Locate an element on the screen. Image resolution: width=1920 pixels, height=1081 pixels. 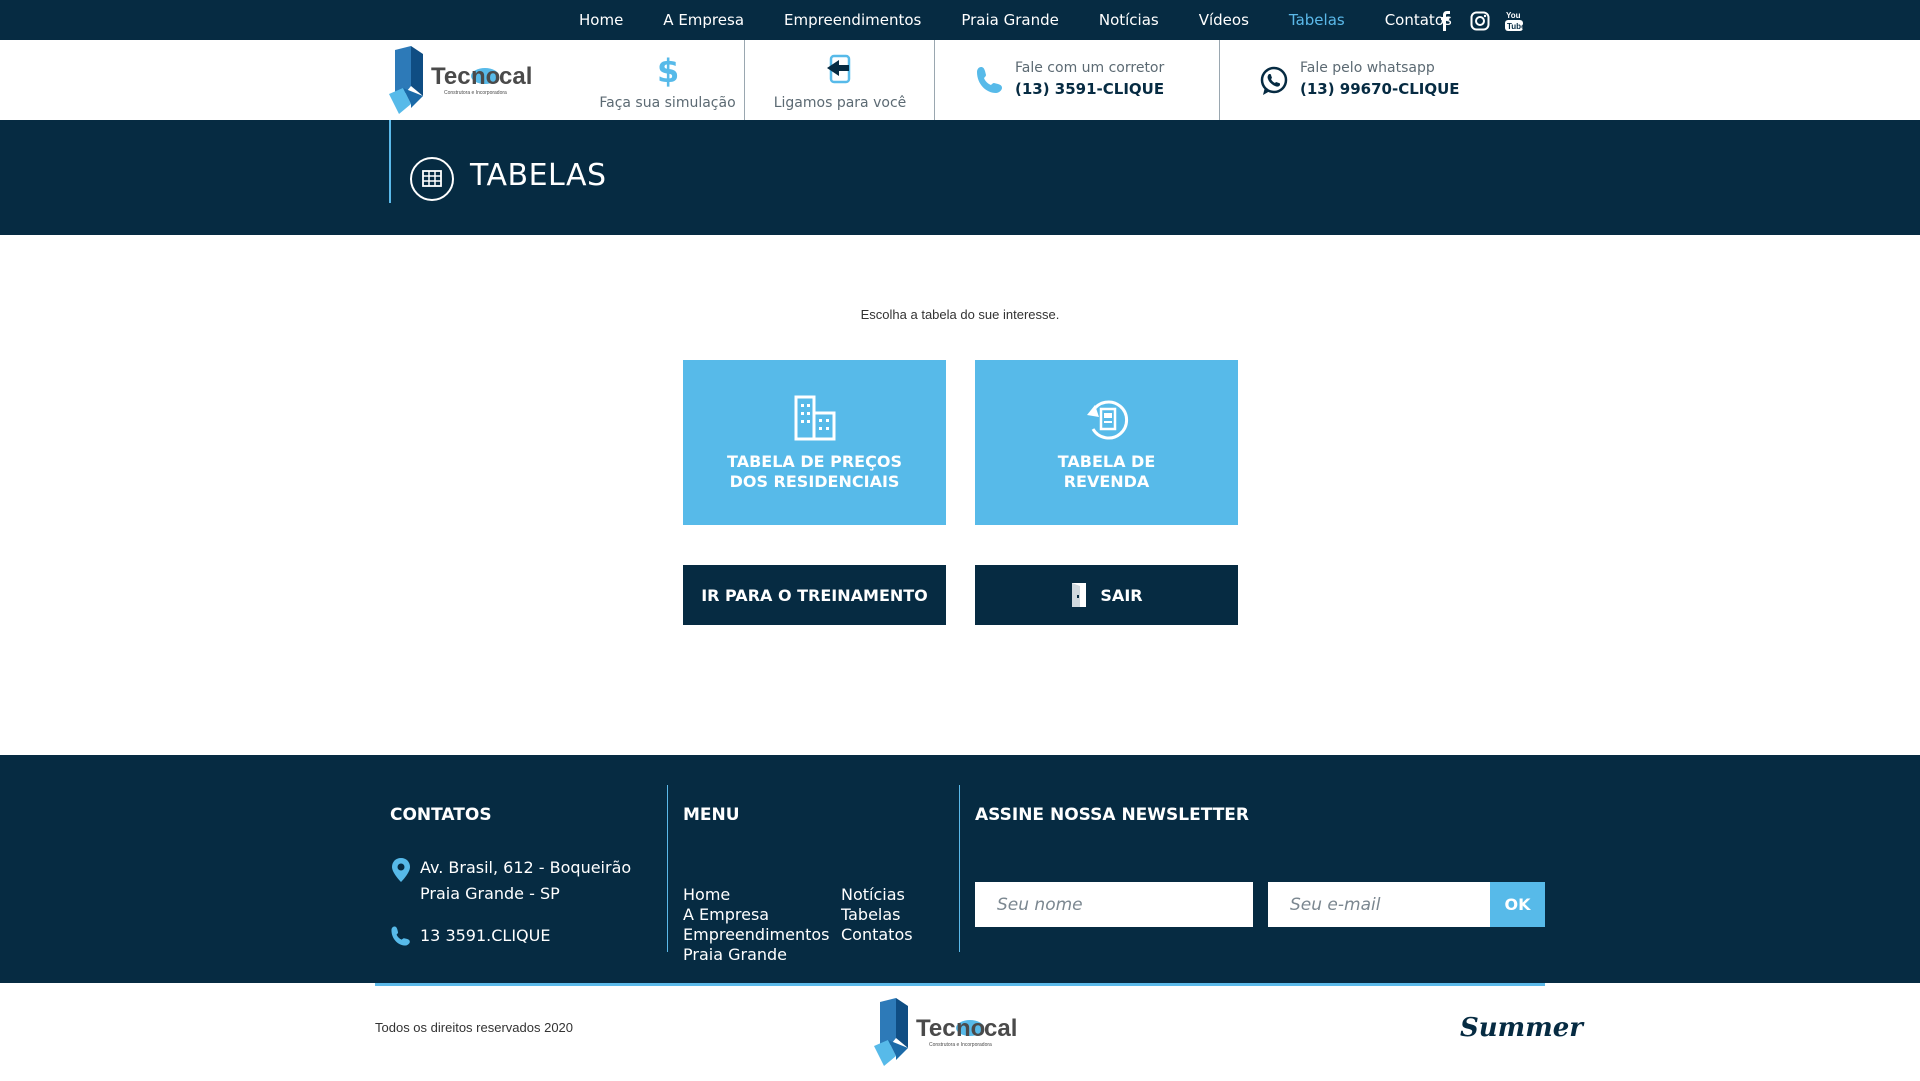
corretor-contact: Fale com um corretor (13) 3591-CLIQUE is located at coordinates (1077, 80).